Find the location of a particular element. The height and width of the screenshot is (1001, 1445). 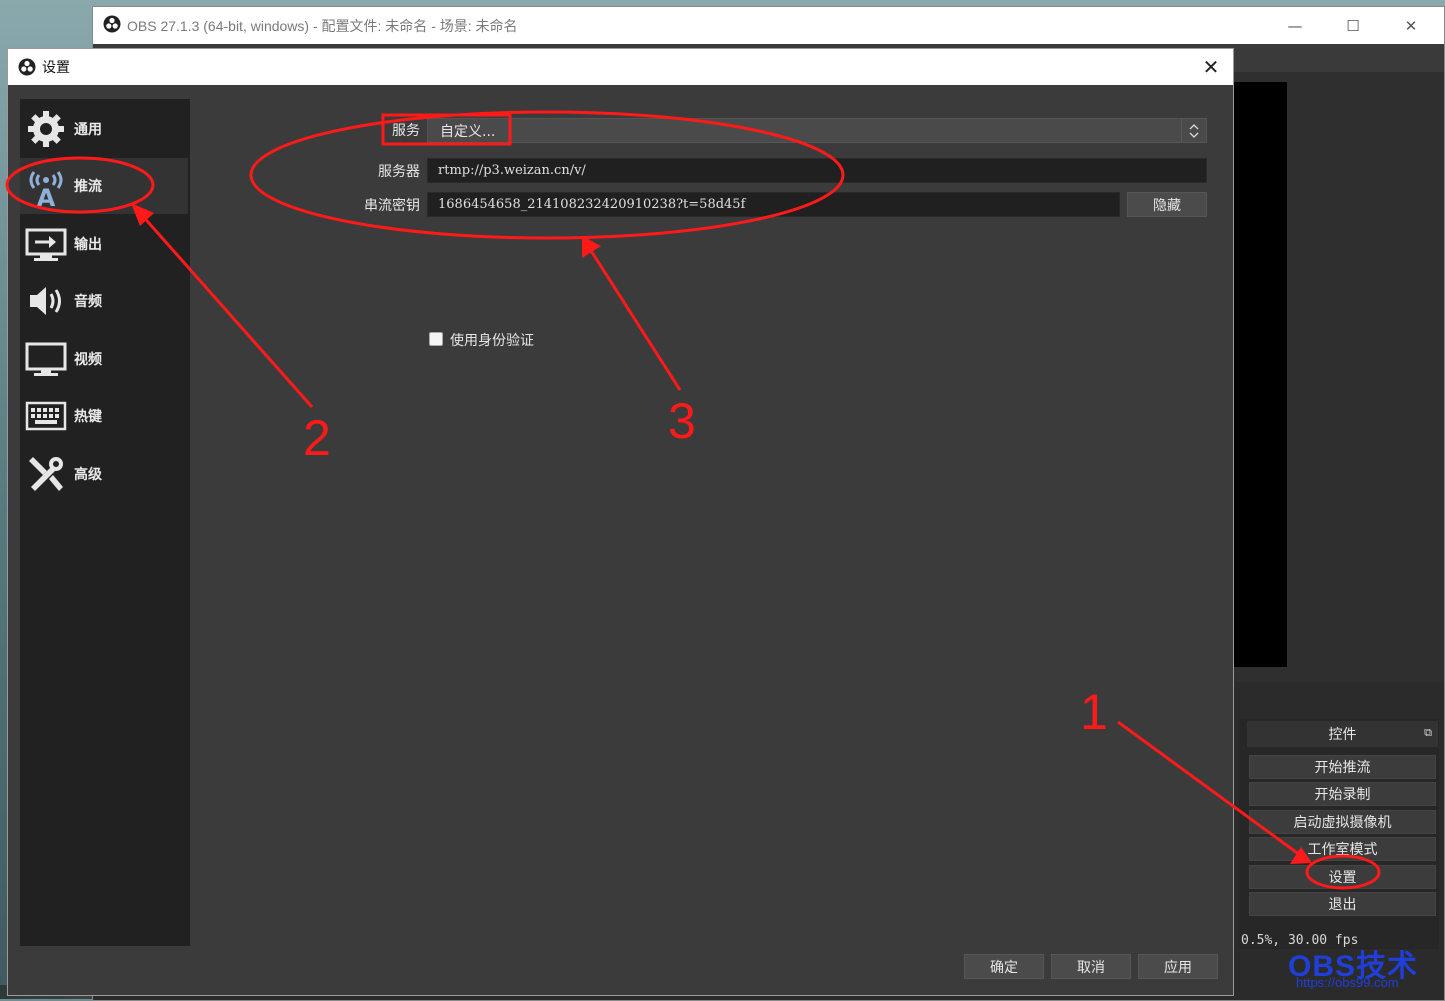

svg-text: A is located at coordinates (46, 196).